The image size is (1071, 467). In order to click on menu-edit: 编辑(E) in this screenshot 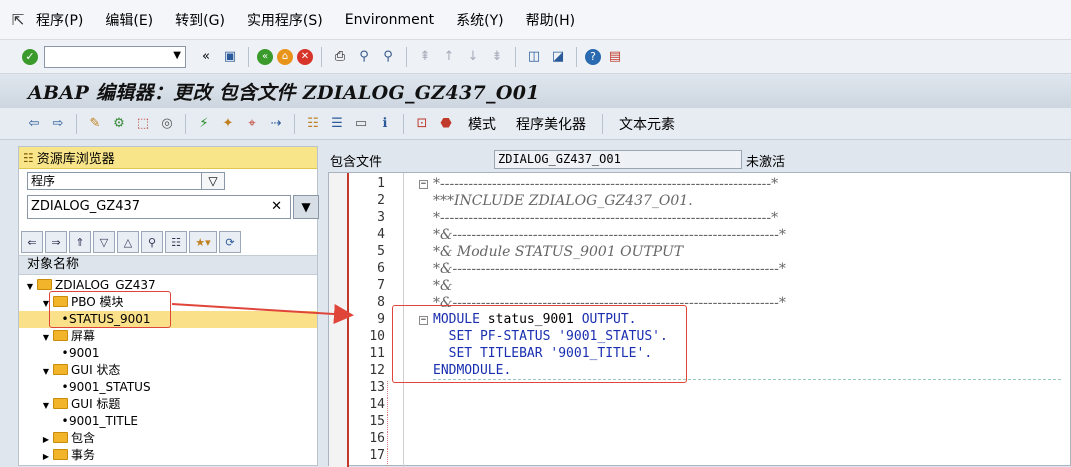, I will do `click(129, 20)`.